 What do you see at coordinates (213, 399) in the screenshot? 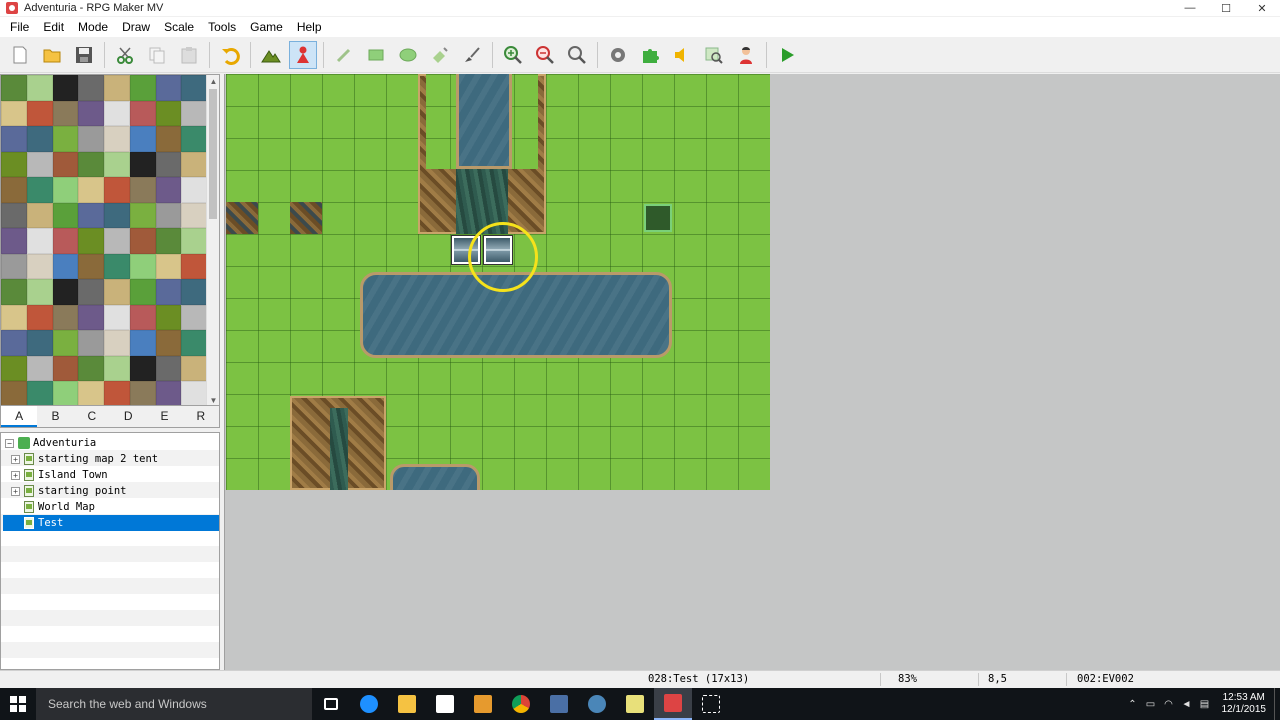
I see `scroll-down-icon: ▼` at bounding box center [213, 399].